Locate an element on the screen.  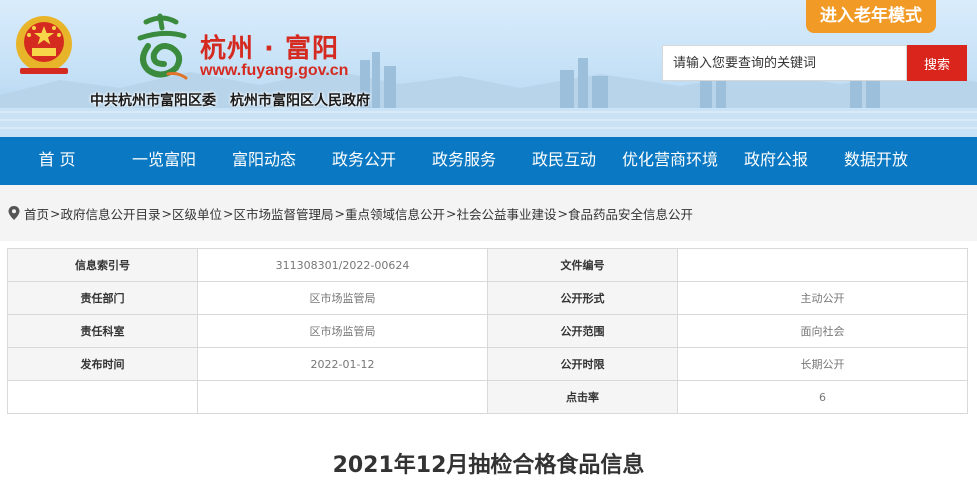
info-value-index-number: 311308301/2022-00624 is located at coordinates (342, 265).